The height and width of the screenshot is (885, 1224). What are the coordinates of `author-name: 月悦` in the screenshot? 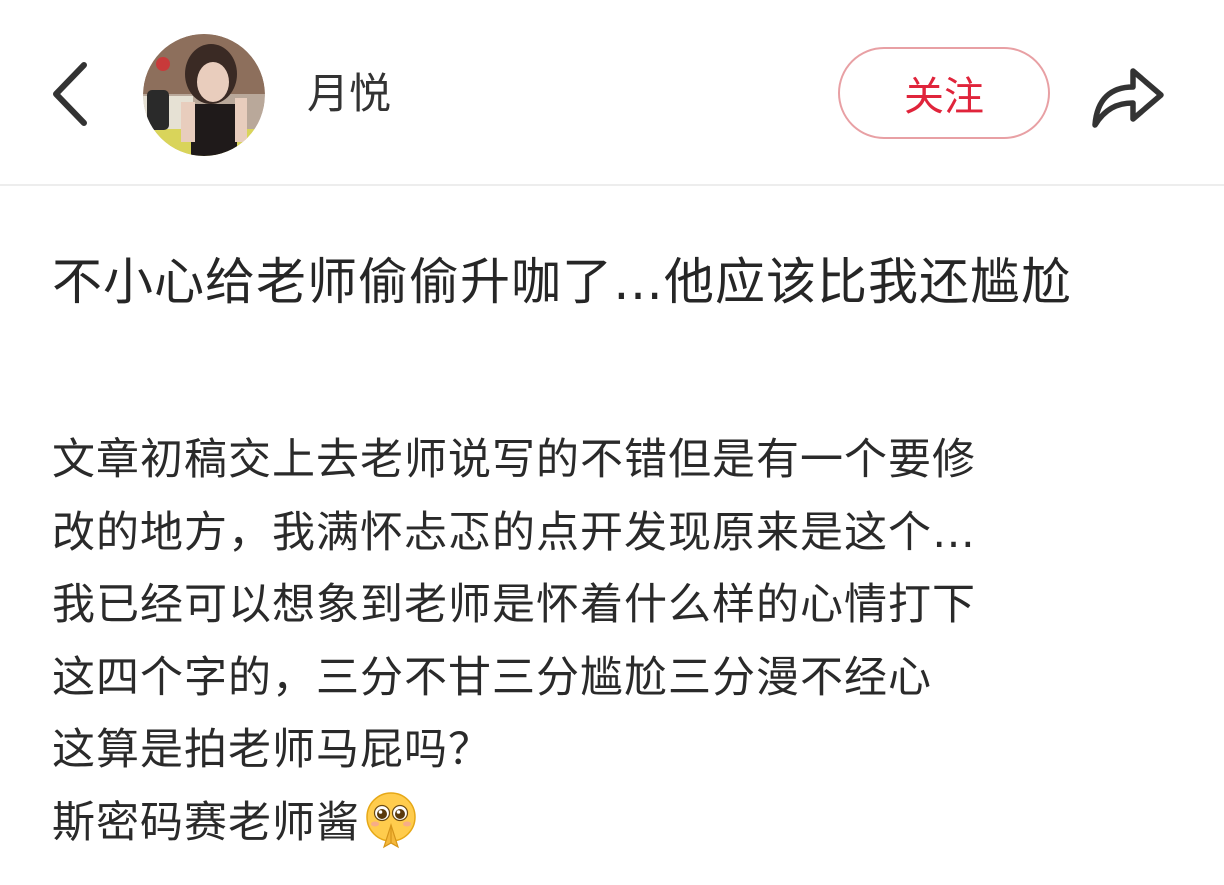 It's located at (349, 94).